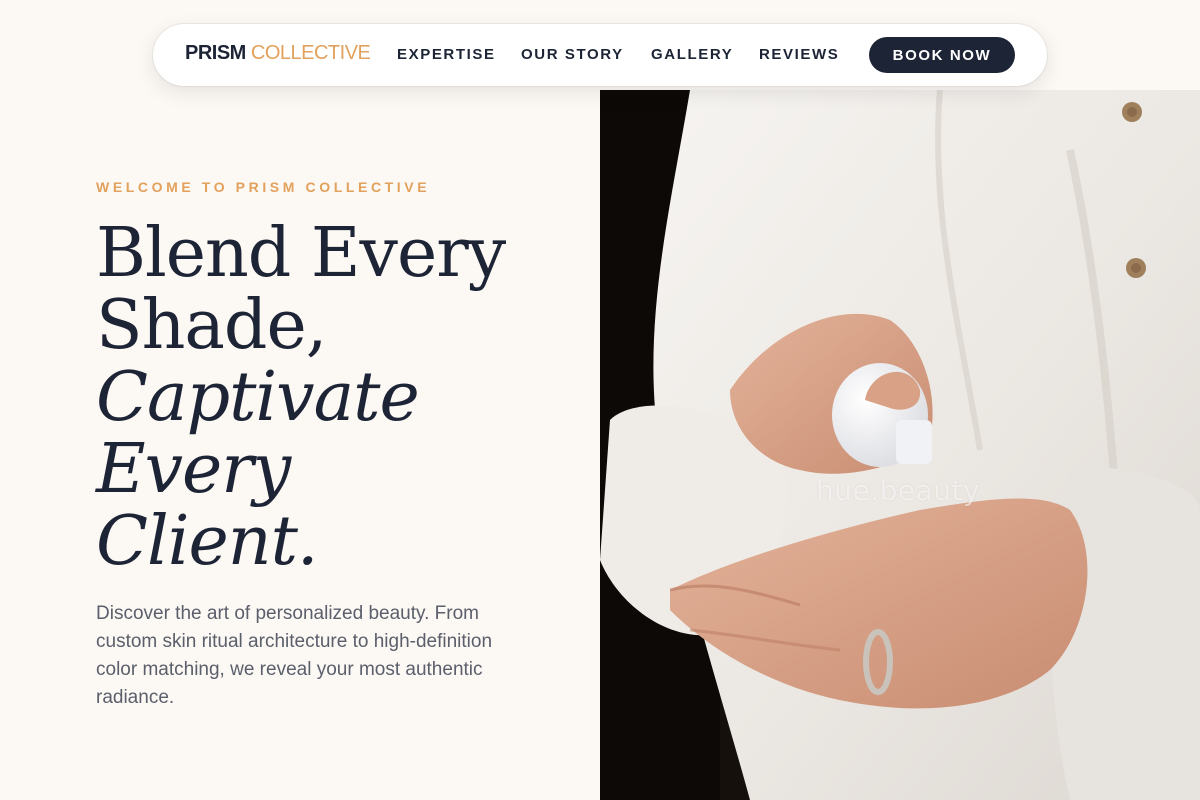  I want to click on nav-link-expertise: EXPERTISE, so click(446, 54).